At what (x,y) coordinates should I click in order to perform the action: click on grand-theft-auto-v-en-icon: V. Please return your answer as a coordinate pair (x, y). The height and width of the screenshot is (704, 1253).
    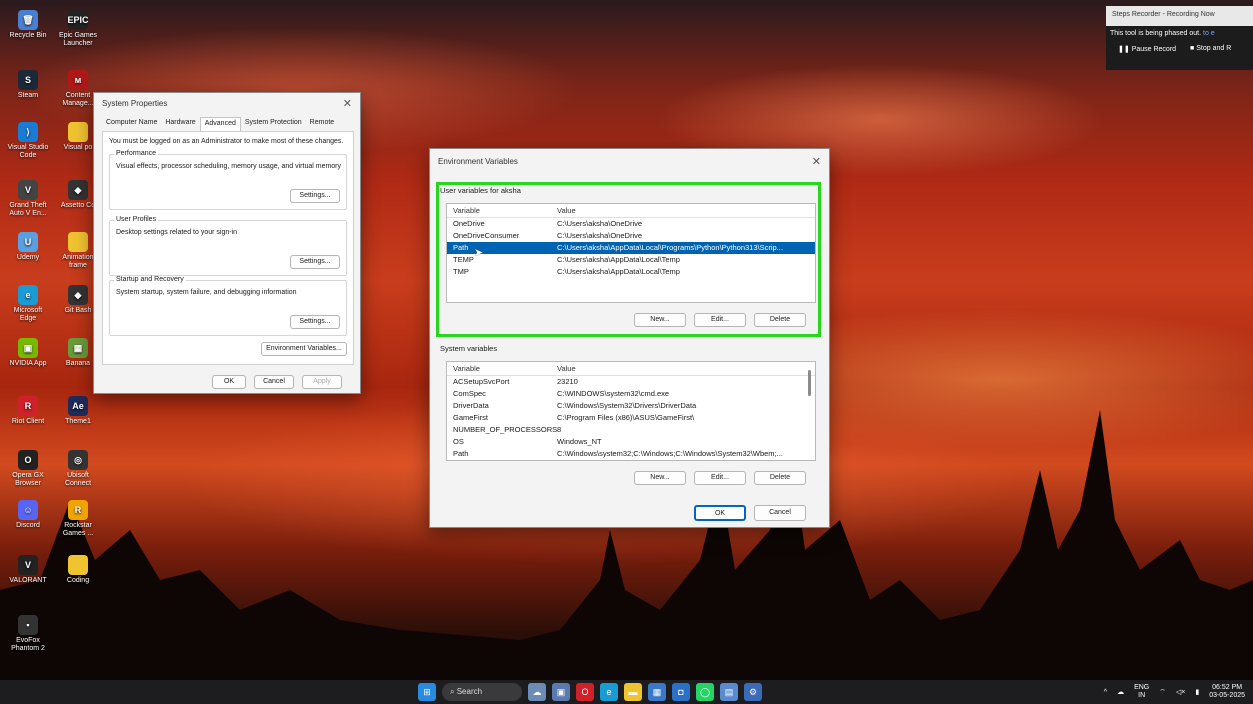
    Looking at the image, I should click on (28, 190).